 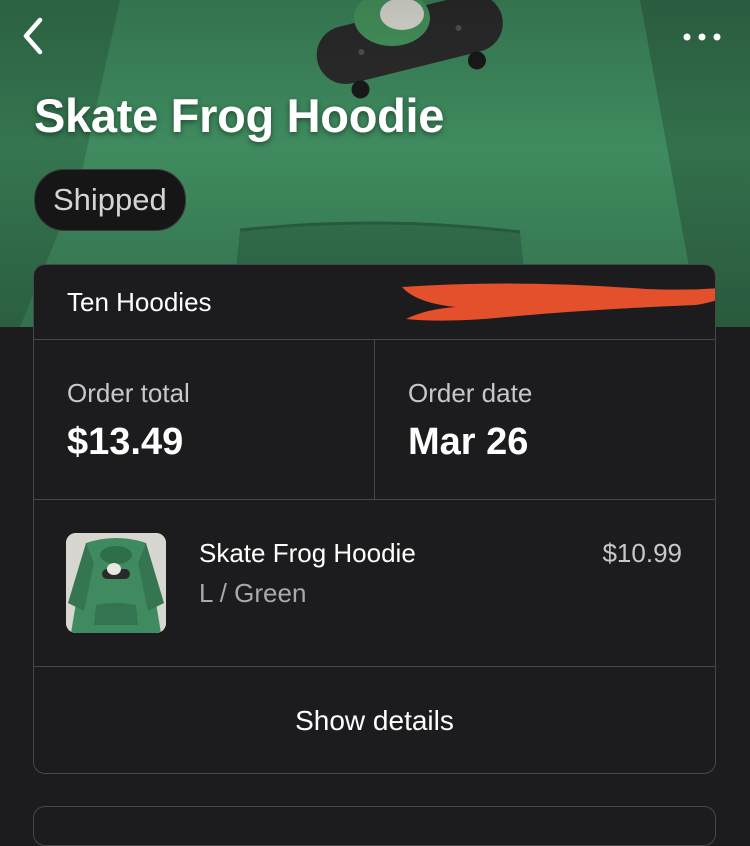 What do you see at coordinates (544, 419) in the screenshot?
I see `order-date: Order date Mar 26` at bounding box center [544, 419].